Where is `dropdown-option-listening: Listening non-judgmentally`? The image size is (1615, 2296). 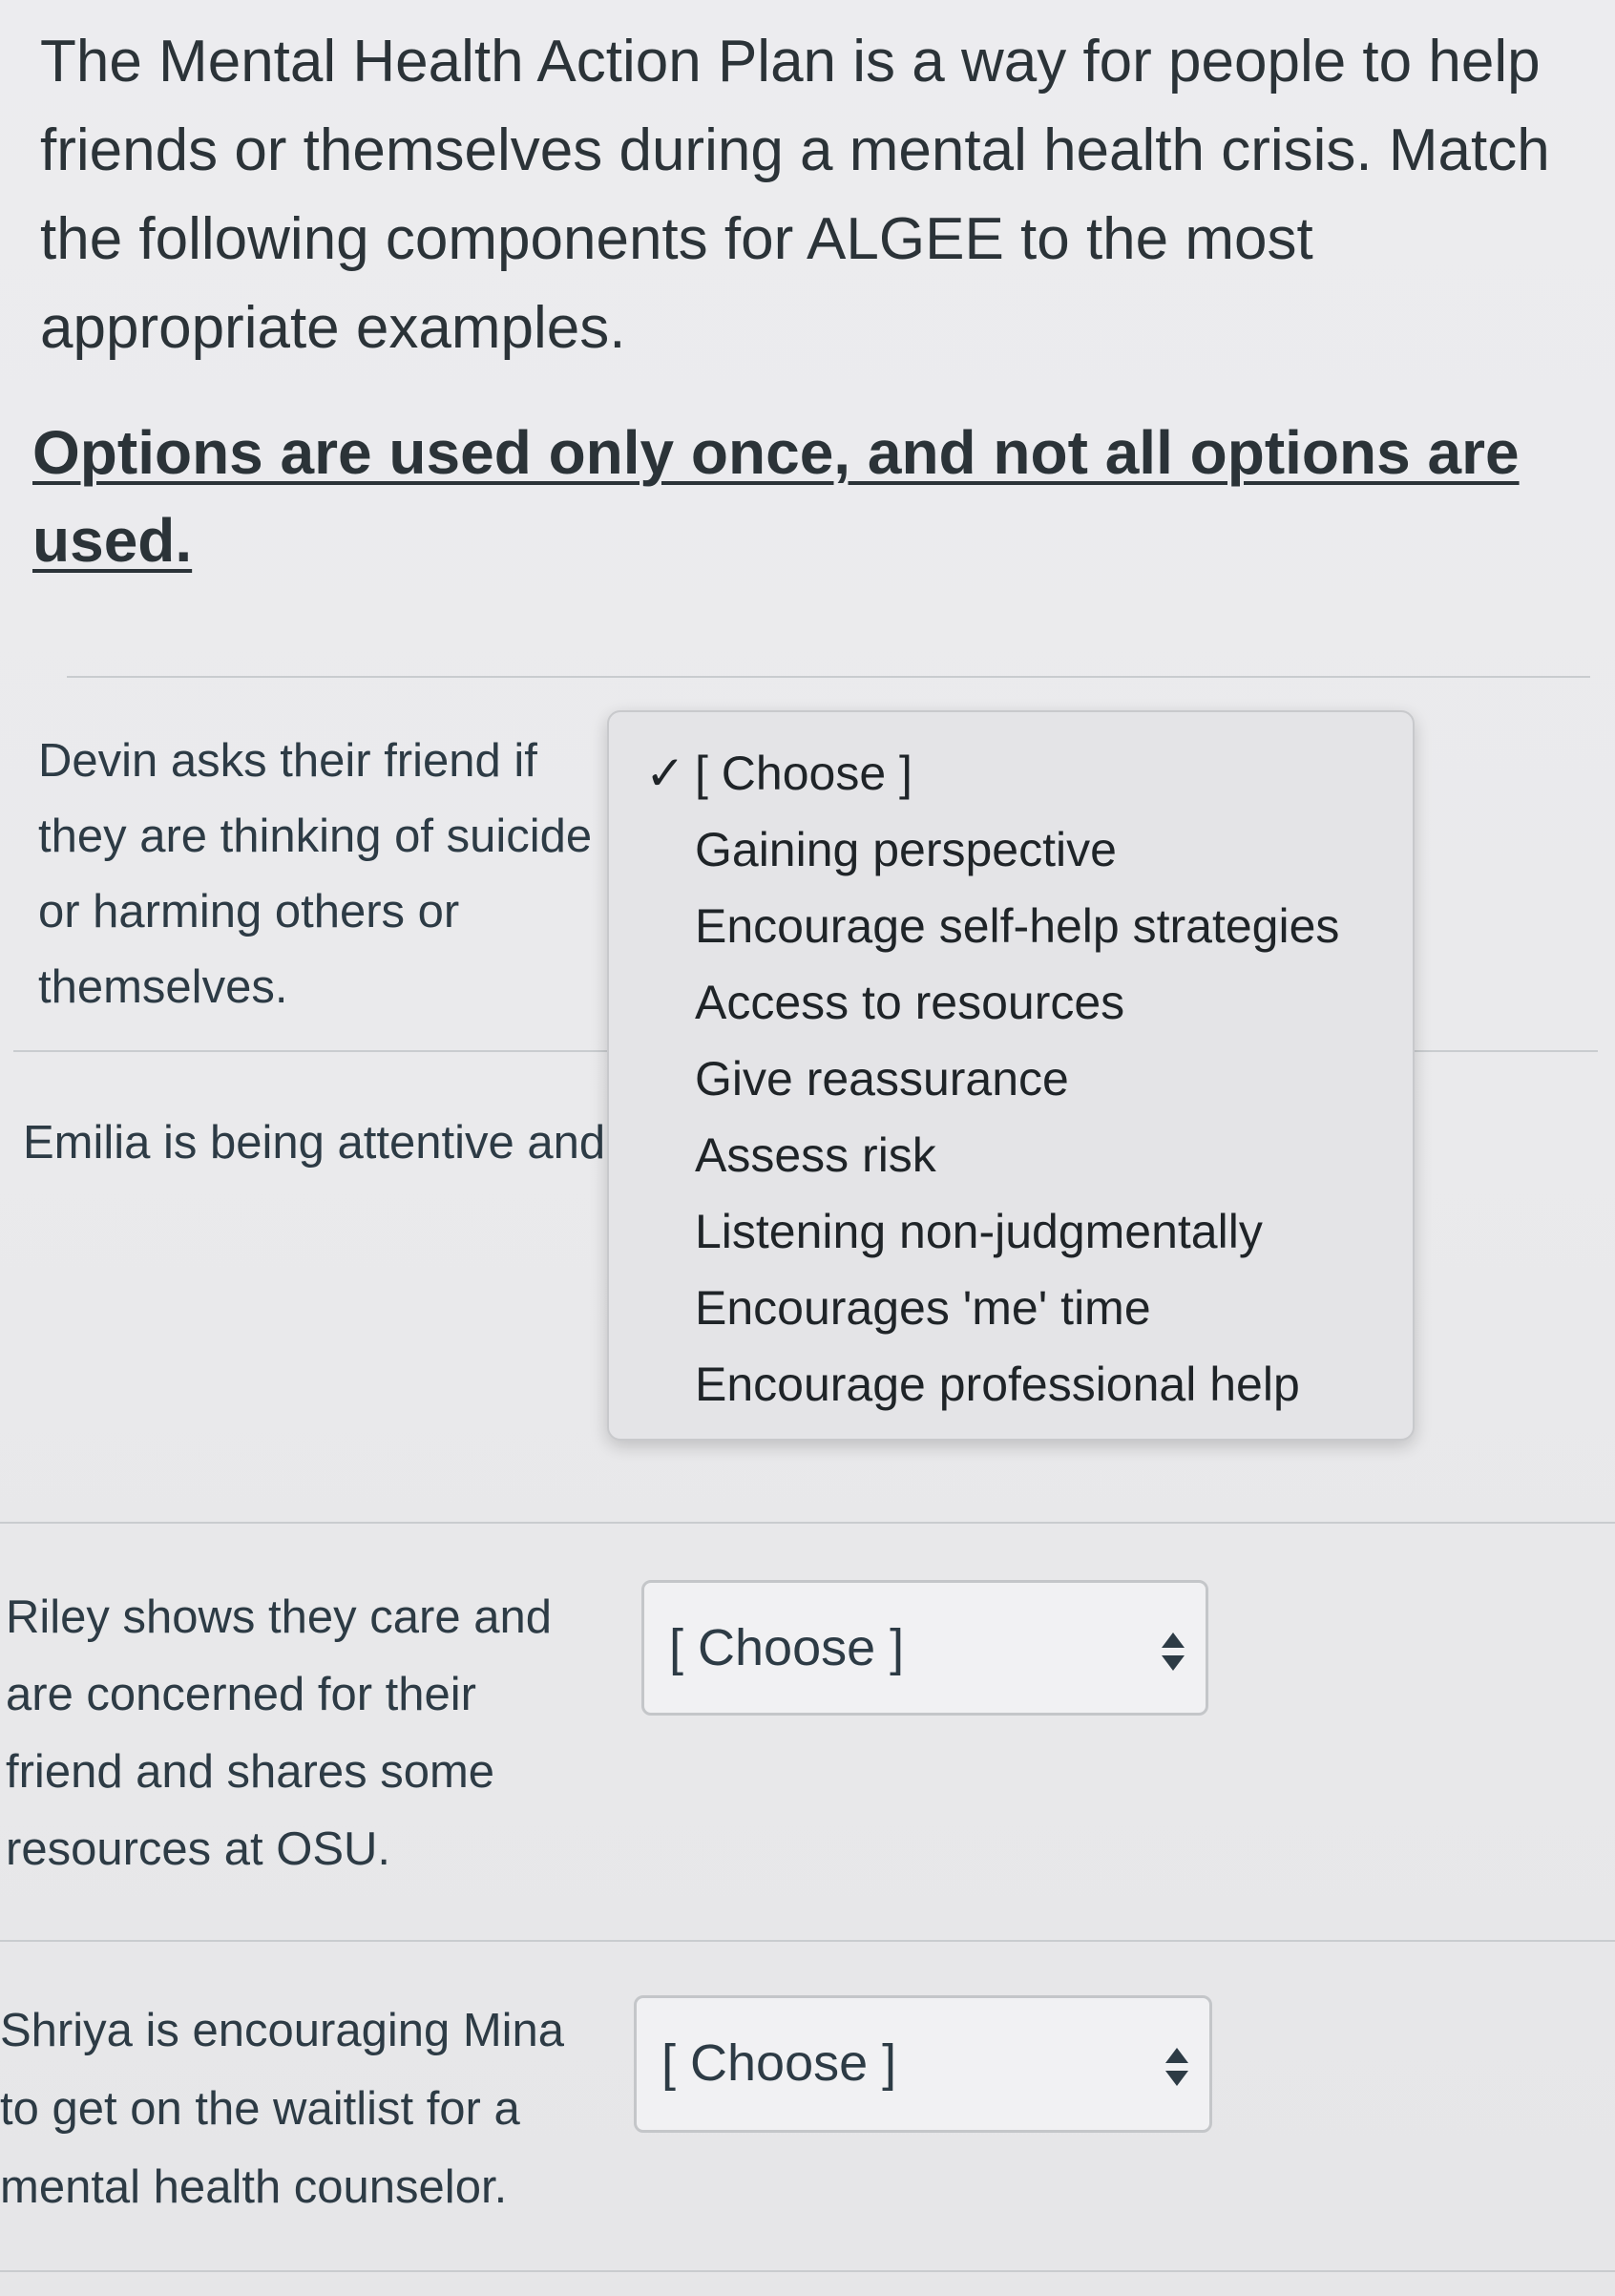
dropdown-option-listening: Listening non-judgmentally is located at coordinates (1011, 1232).